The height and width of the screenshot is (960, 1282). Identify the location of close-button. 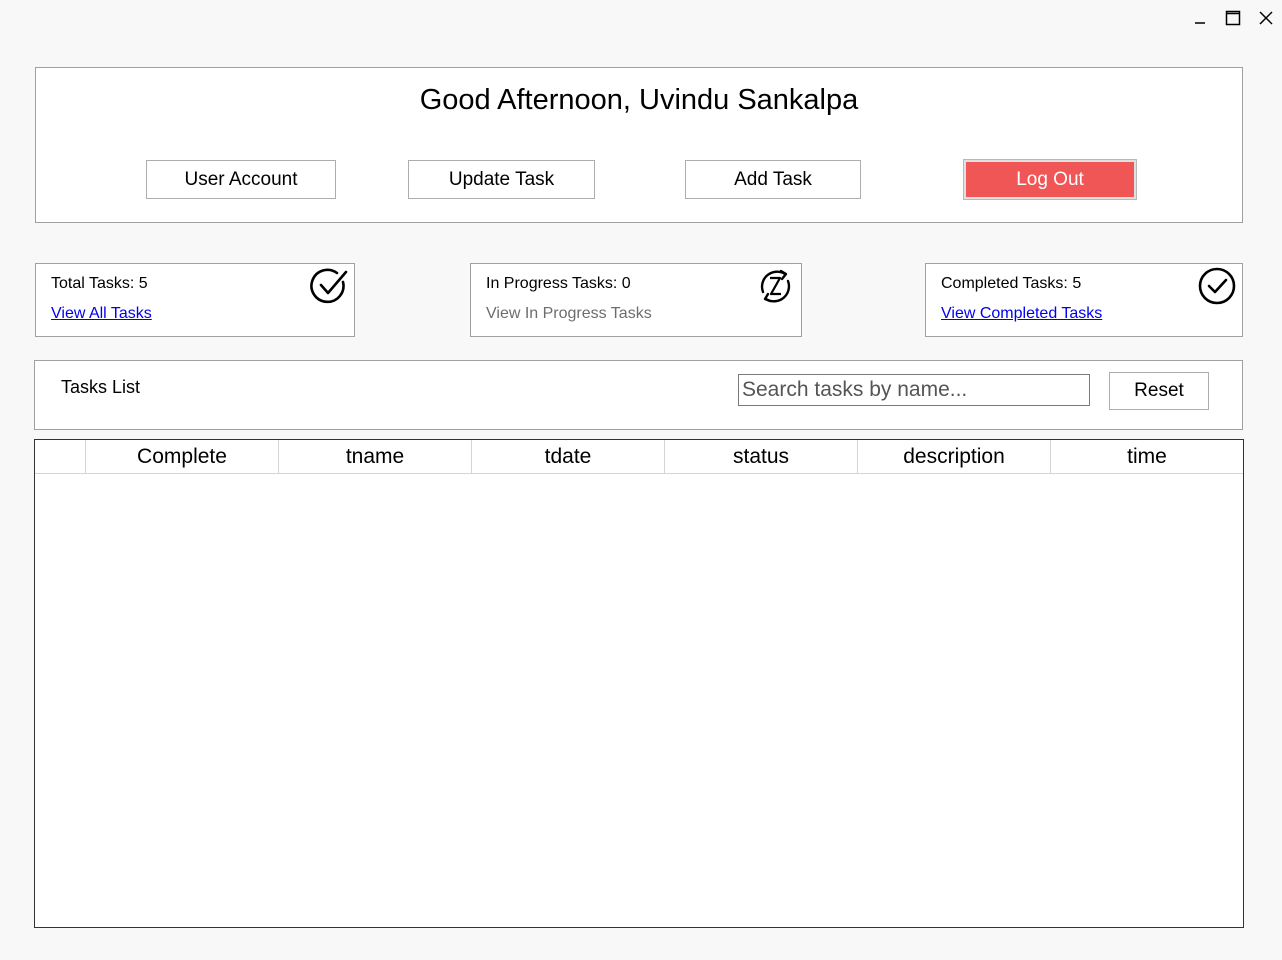
(1266, 18).